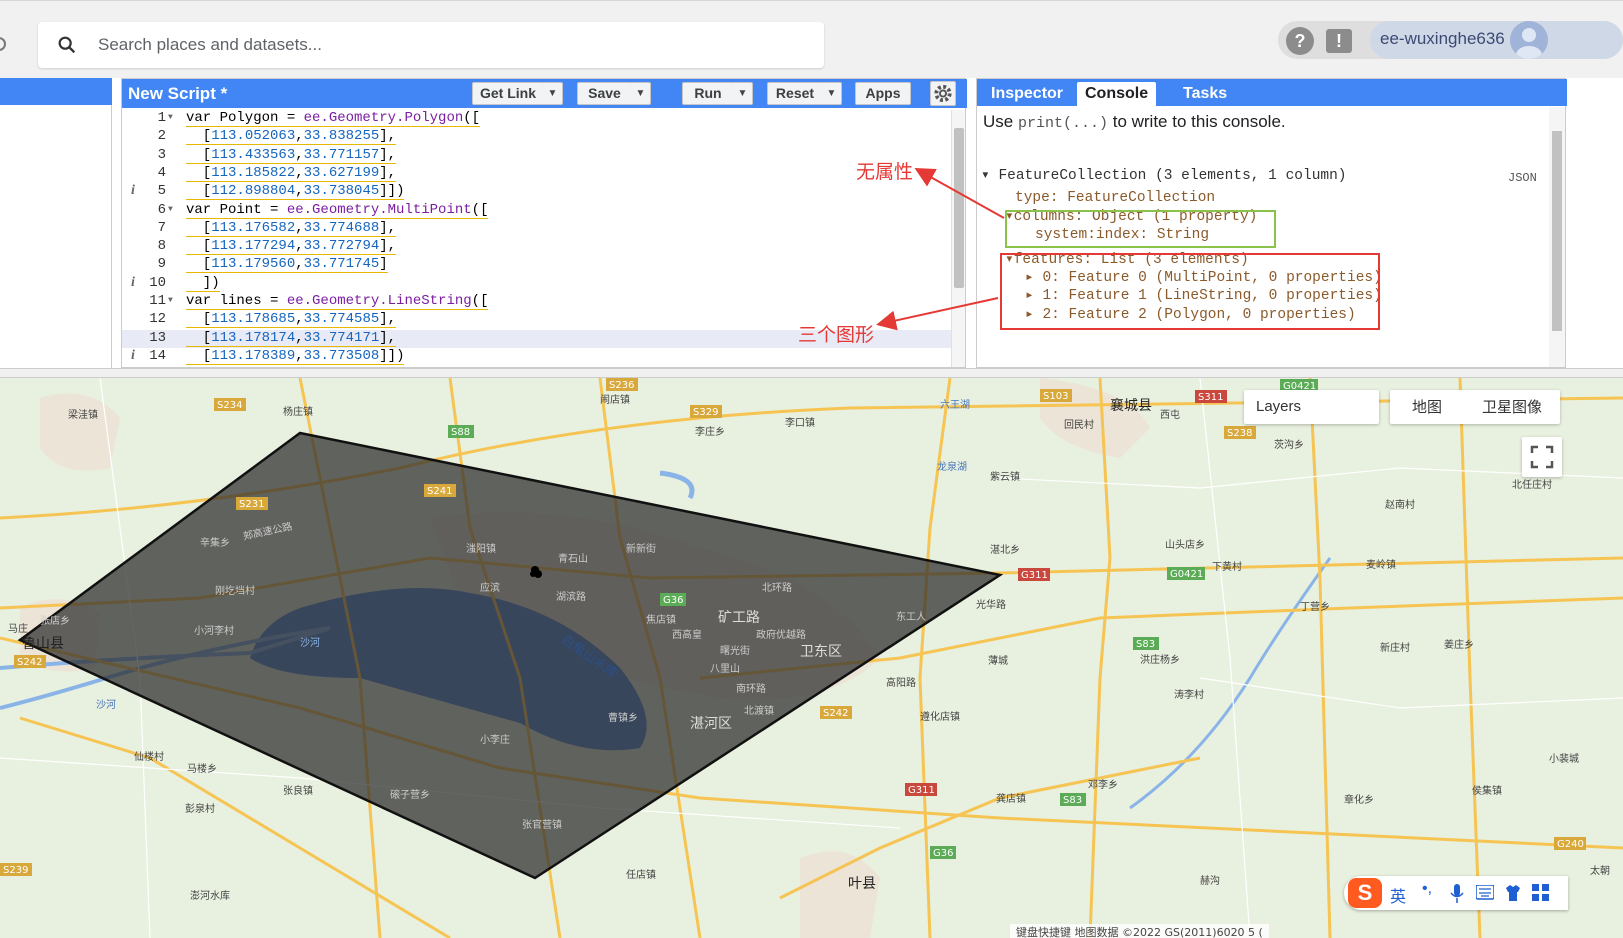 The width and height of the screenshot is (1623, 938). I want to click on code-line: 4 [113.185822,33.627199],, so click(537, 174).